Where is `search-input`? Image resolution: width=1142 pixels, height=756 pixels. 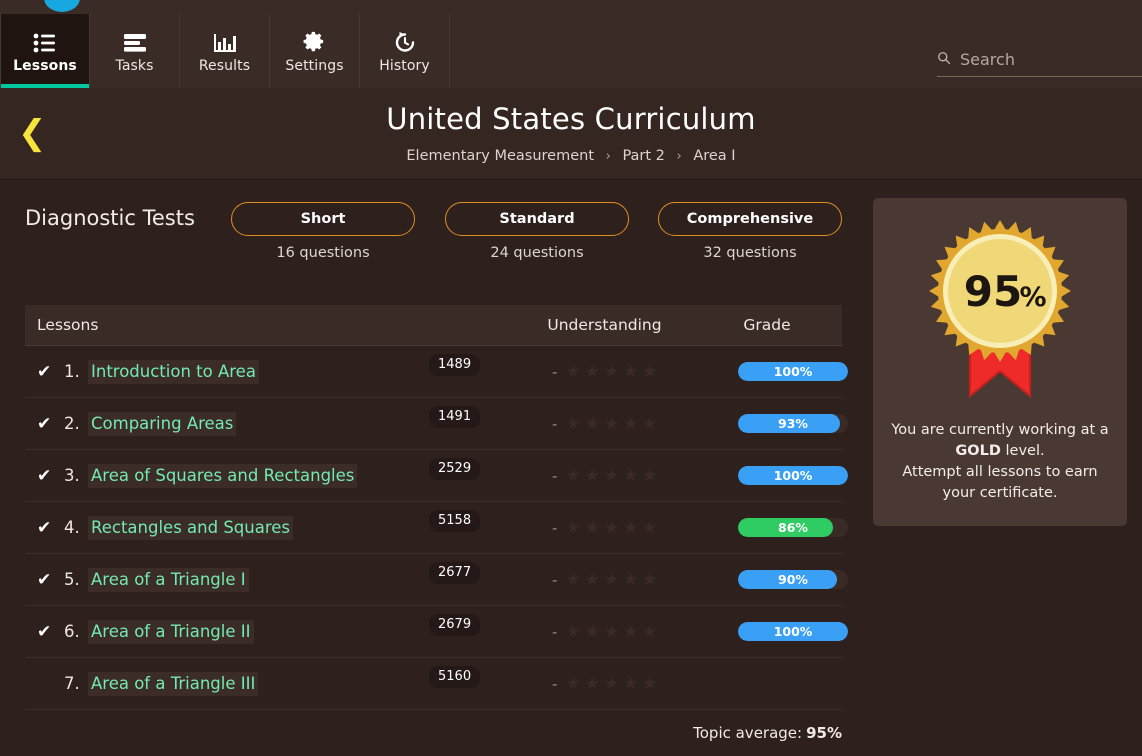 search-input is located at coordinates (1045, 59).